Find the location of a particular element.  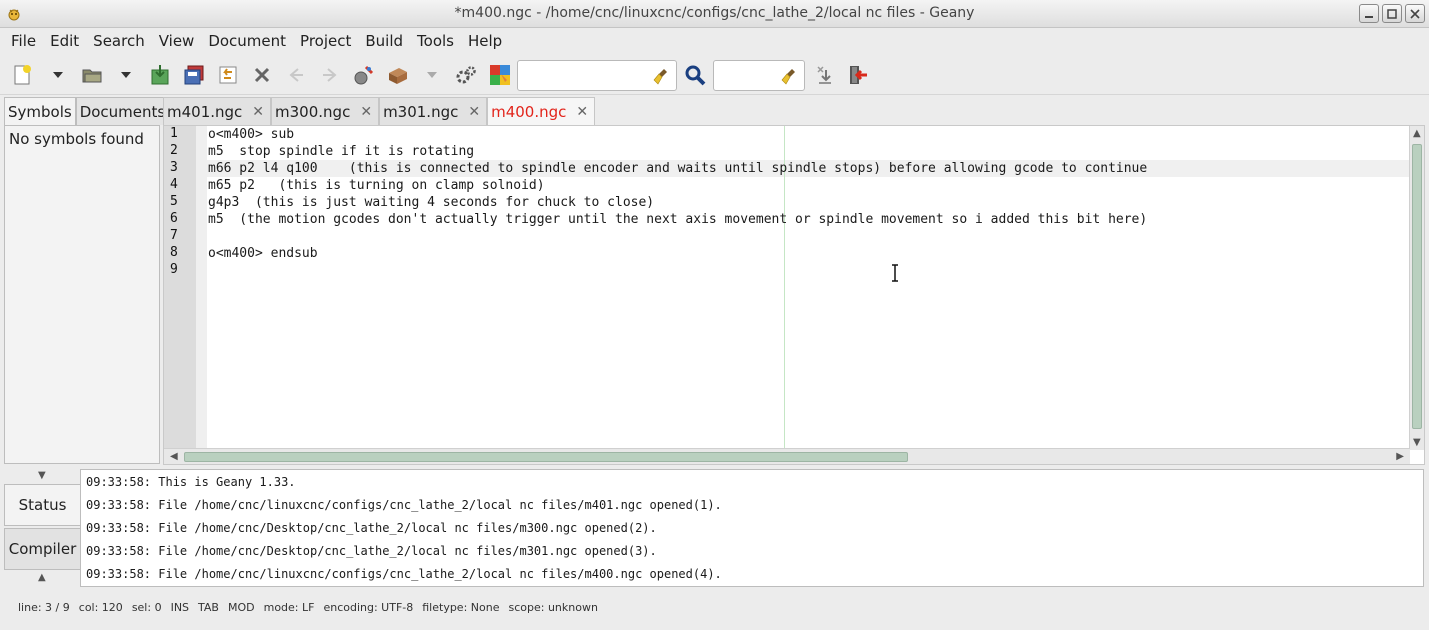

line-number: 5 is located at coordinates (174, 201).